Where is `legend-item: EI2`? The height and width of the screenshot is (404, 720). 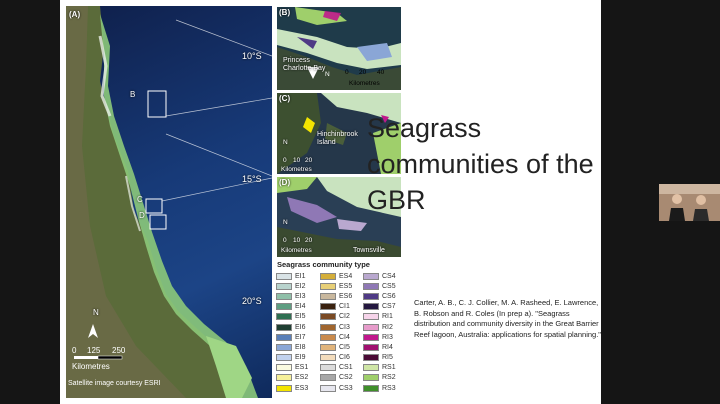
legend-item: EI2 is located at coordinates (292, 286).